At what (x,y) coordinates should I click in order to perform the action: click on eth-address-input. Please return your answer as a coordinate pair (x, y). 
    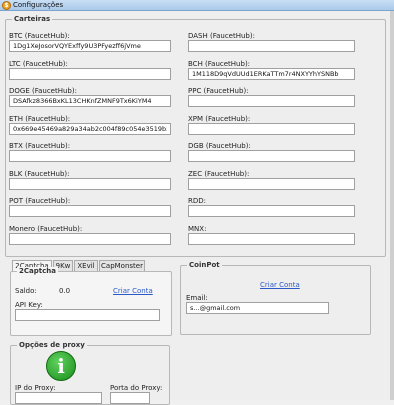
    Looking at the image, I should click on (90, 129).